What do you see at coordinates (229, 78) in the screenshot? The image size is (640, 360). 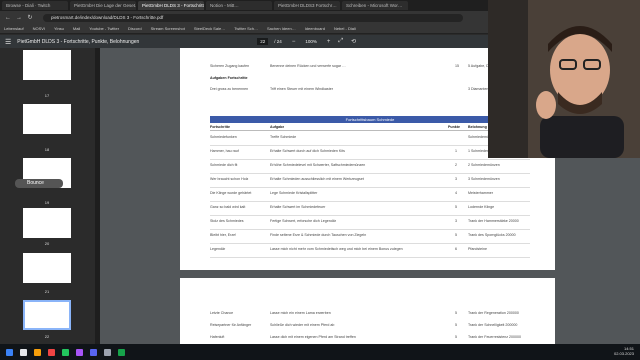 I see `cell-task: Aufgaben Fortschritte` at bounding box center [229, 78].